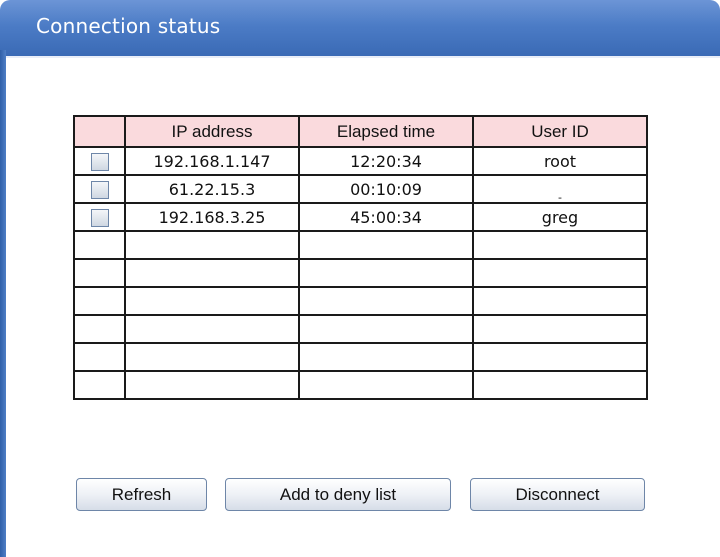 This screenshot has height=557, width=720. I want to click on refresh-button: Refresh, so click(141, 494).